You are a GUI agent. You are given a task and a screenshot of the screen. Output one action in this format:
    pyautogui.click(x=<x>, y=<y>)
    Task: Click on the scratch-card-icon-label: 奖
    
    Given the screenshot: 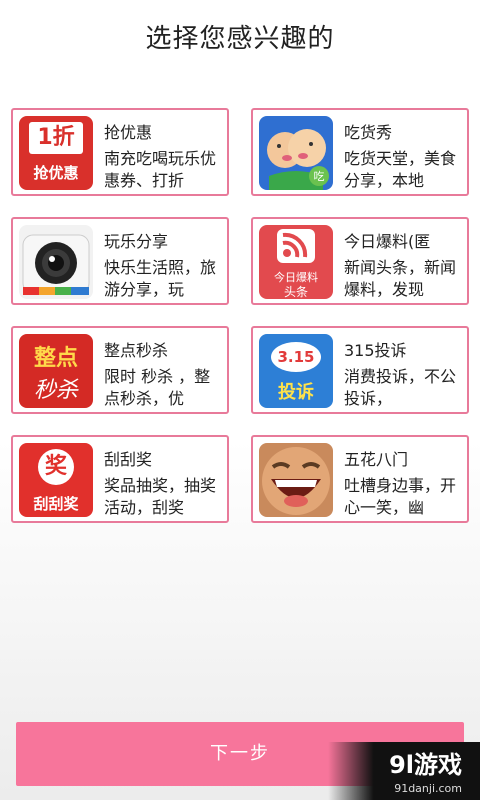 What is the action you would take?
    pyautogui.click(x=56, y=467)
    